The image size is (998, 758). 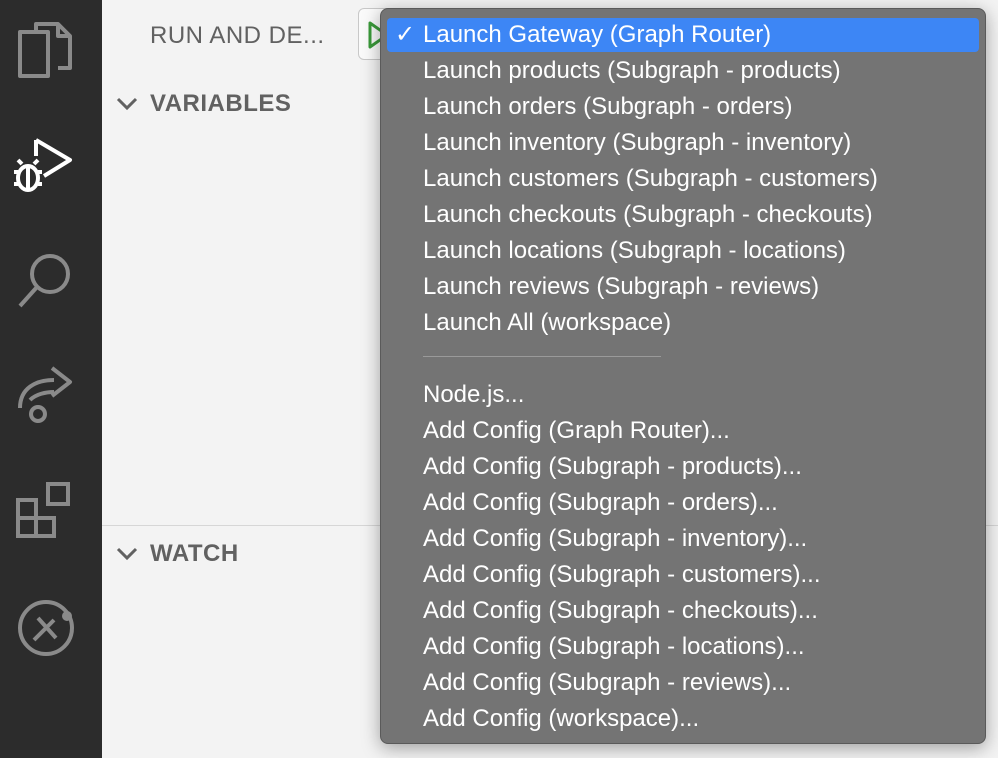 I want to click on dropdown-item-launch-all: Launch All (workspace), so click(x=529, y=323).